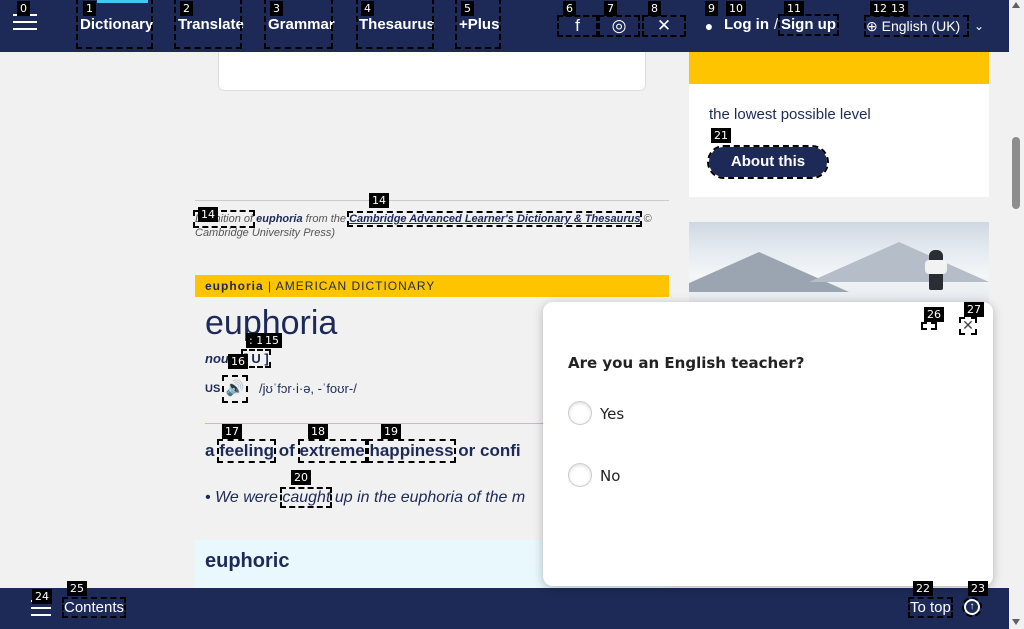 This screenshot has width=1024, height=629. Describe the element at coordinates (432, 200) in the screenshot. I see `section-divider` at that location.